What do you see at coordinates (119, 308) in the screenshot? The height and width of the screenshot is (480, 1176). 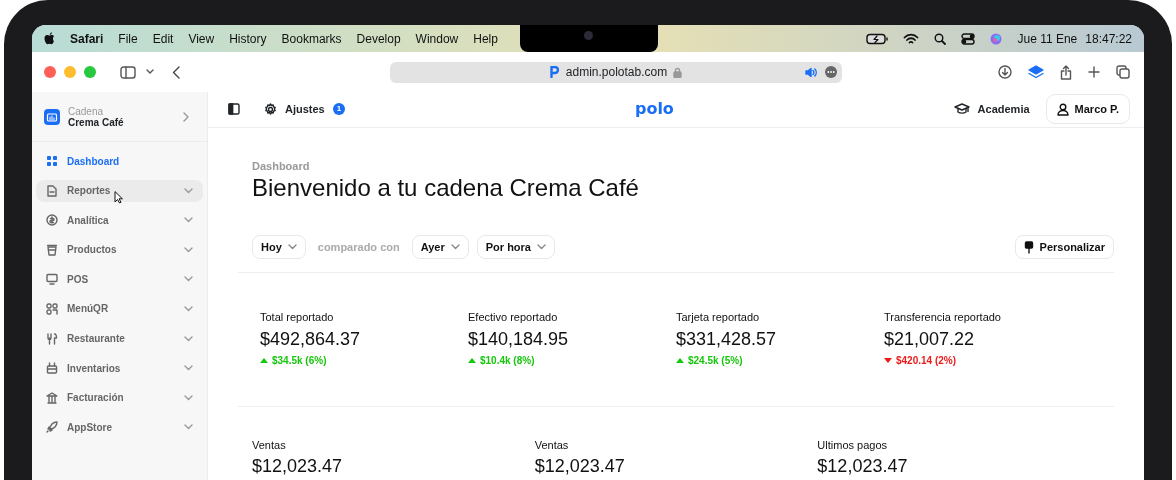 I see `sidebar-item: MenúQR` at bounding box center [119, 308].